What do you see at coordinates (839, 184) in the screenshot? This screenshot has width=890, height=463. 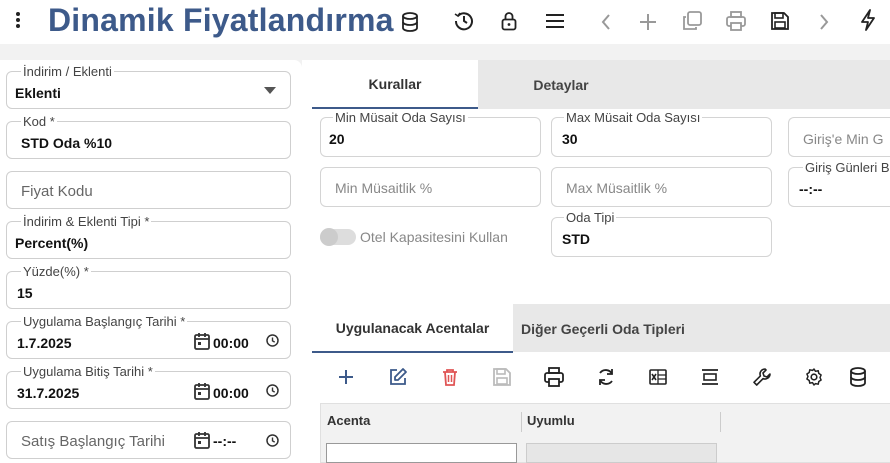 I see `giris-gunleri-field: Giriş Günleri B --:--` at bounding box center [839, 184].